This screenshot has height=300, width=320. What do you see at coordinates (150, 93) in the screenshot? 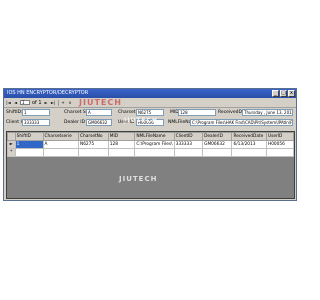
I see `title-bar: IOS HN ENCRYPTOR/DECRYPTOR _ □ x` at bounding box center [150, 93].